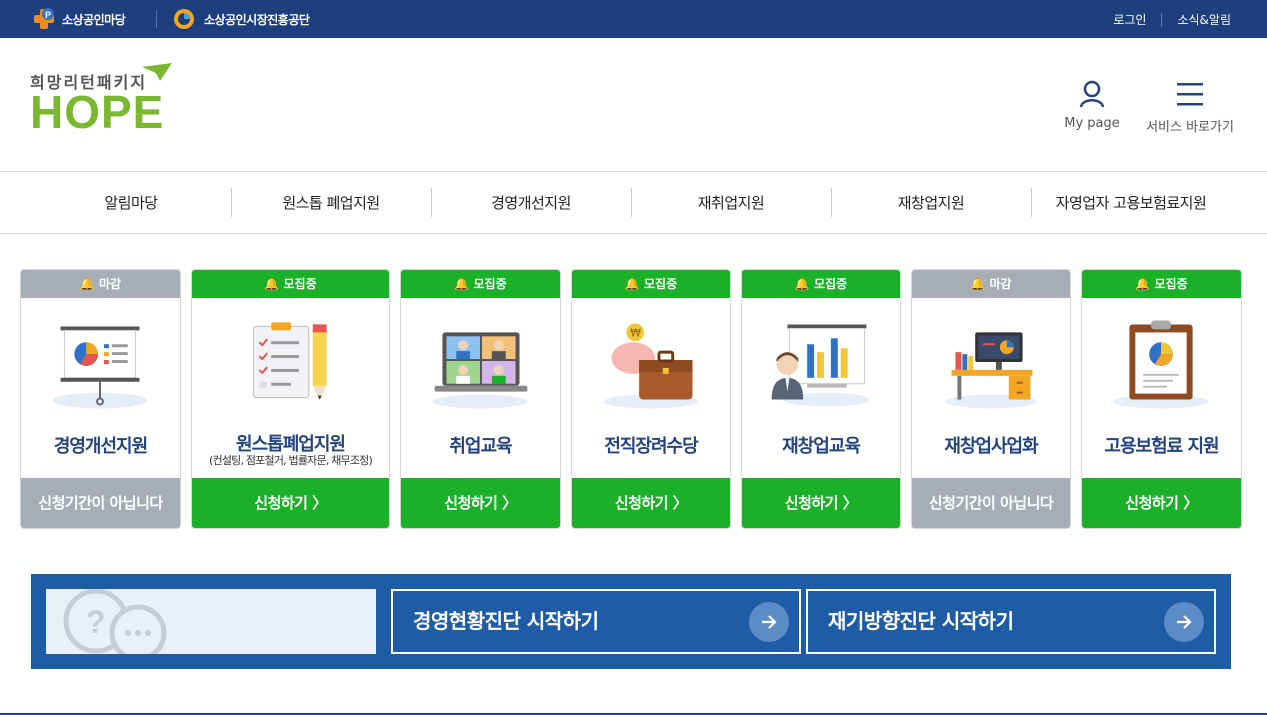 Image resolution: width=1267 pixels, height=715 pixels. I want to click on card-title: 재창업교육, so click(821, 446).